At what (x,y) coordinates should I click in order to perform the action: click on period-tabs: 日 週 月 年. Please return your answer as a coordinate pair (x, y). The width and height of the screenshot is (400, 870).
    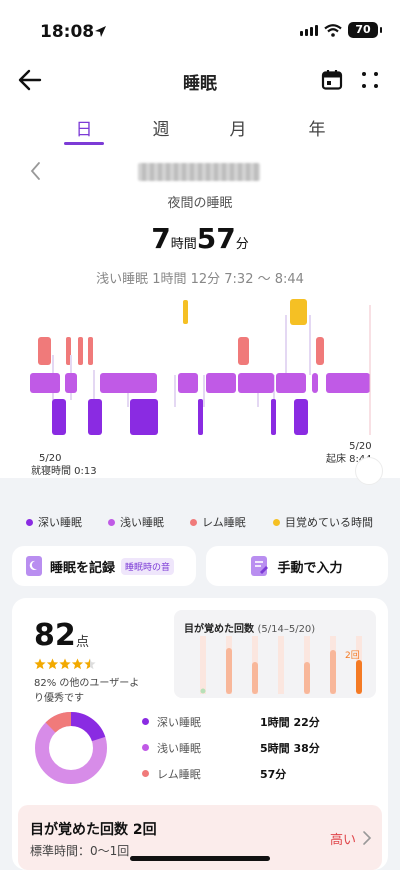
    Looking at the image, I should click on (200, 131).